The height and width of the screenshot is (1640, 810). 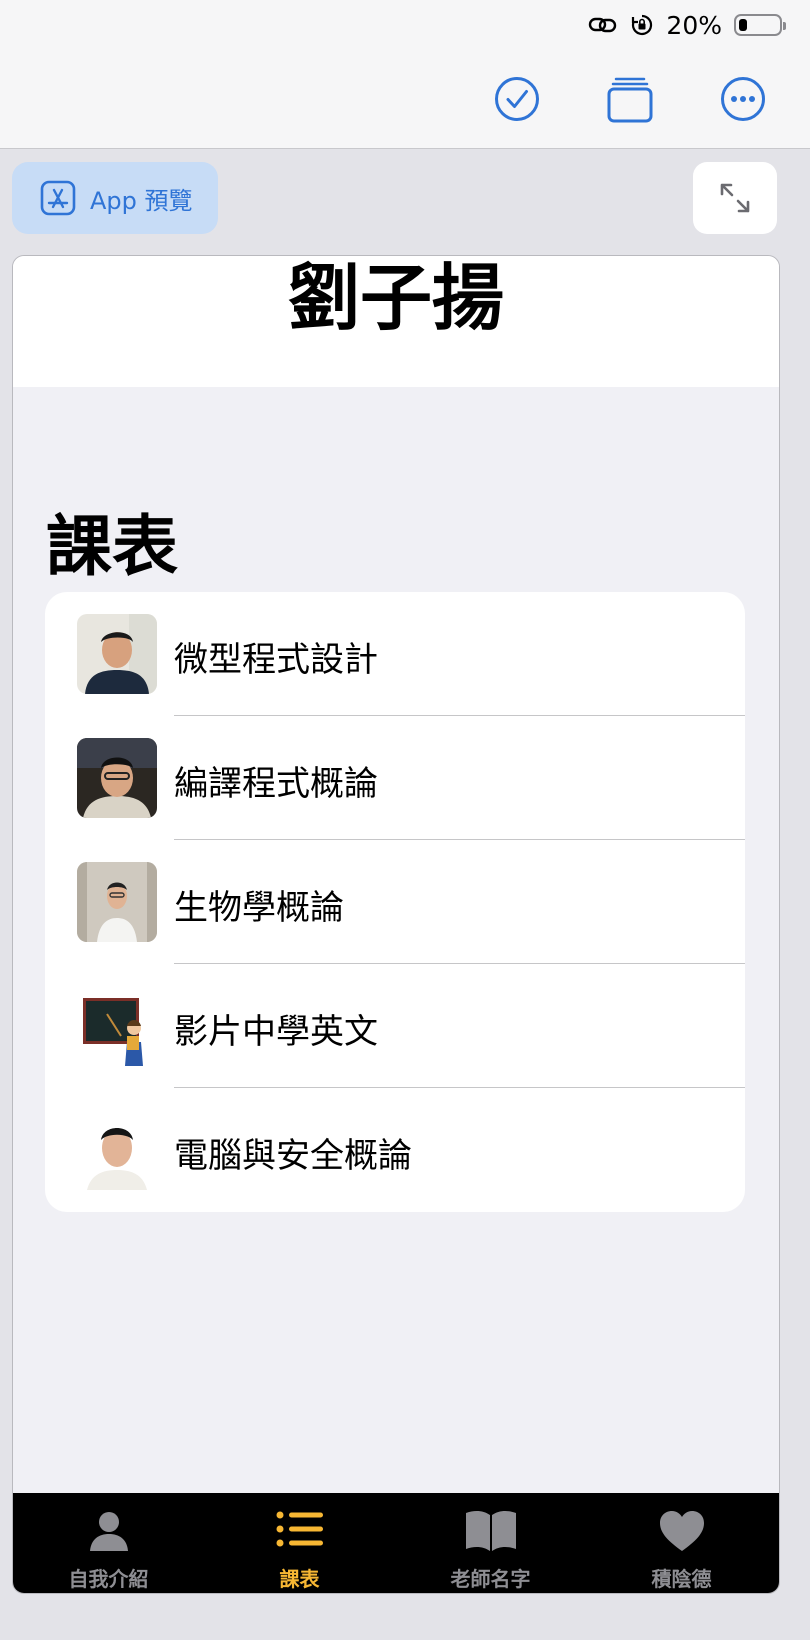 I want to click on app-store-icon, so click(x=58, y=198).